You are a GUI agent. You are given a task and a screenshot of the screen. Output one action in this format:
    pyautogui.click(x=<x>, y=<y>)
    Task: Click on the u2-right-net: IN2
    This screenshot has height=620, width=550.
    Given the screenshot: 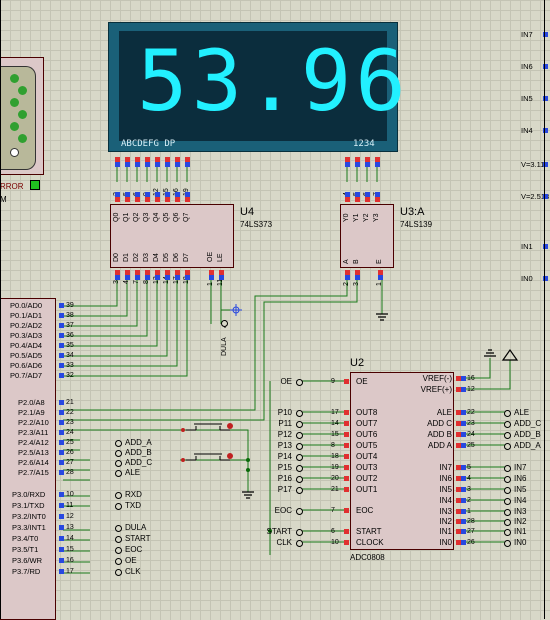 What is the action you would take?
    pyautogui.click(x=520, y=521)
    